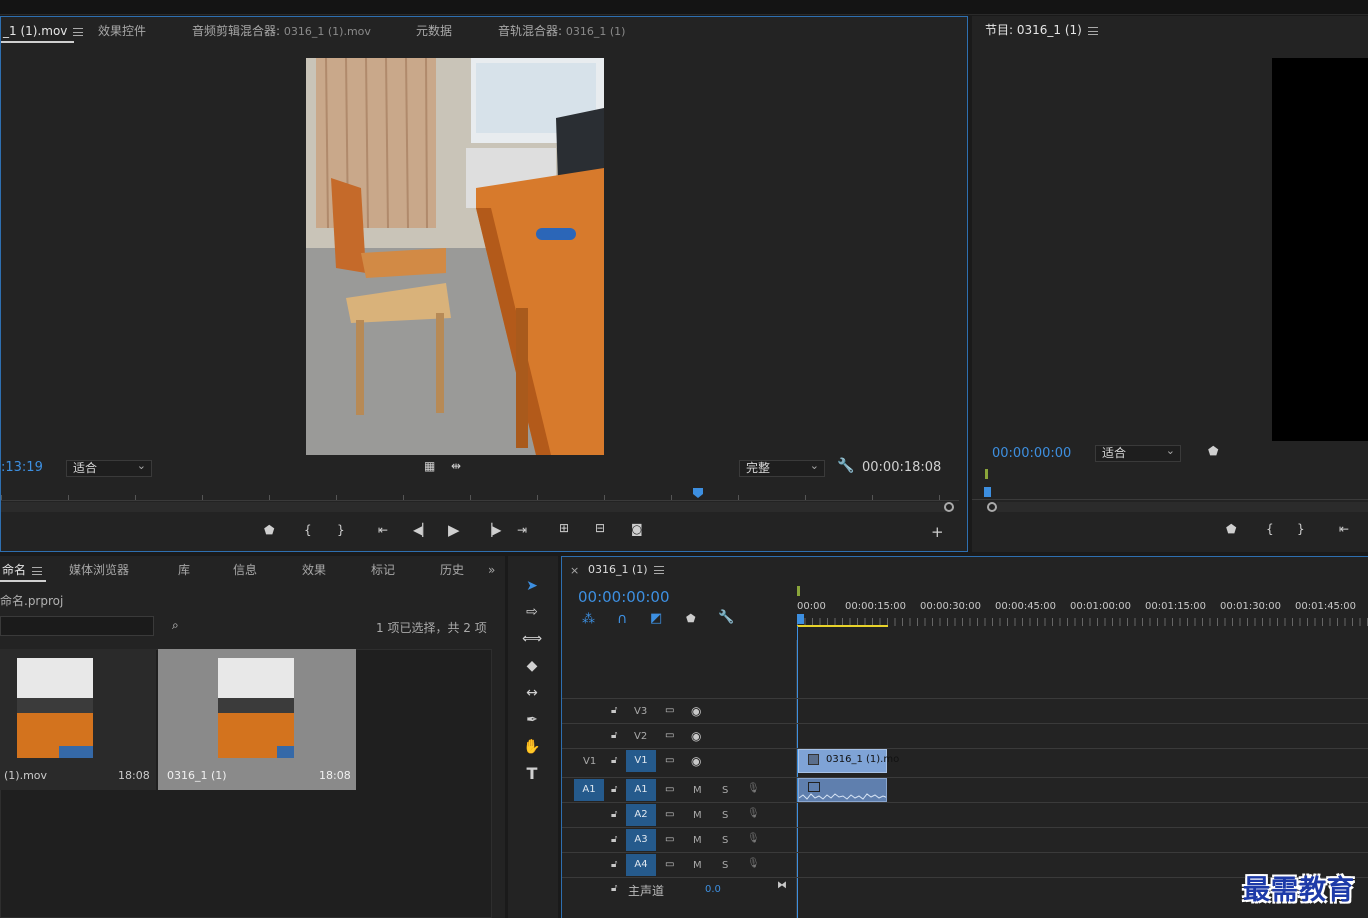 The width and height of the screenshot is (1368, 918). What do you see at coordinates (588, 619) in the screenshot?
I see `nest-toggle-icon: ⁂` at bounding box center [588, 619].